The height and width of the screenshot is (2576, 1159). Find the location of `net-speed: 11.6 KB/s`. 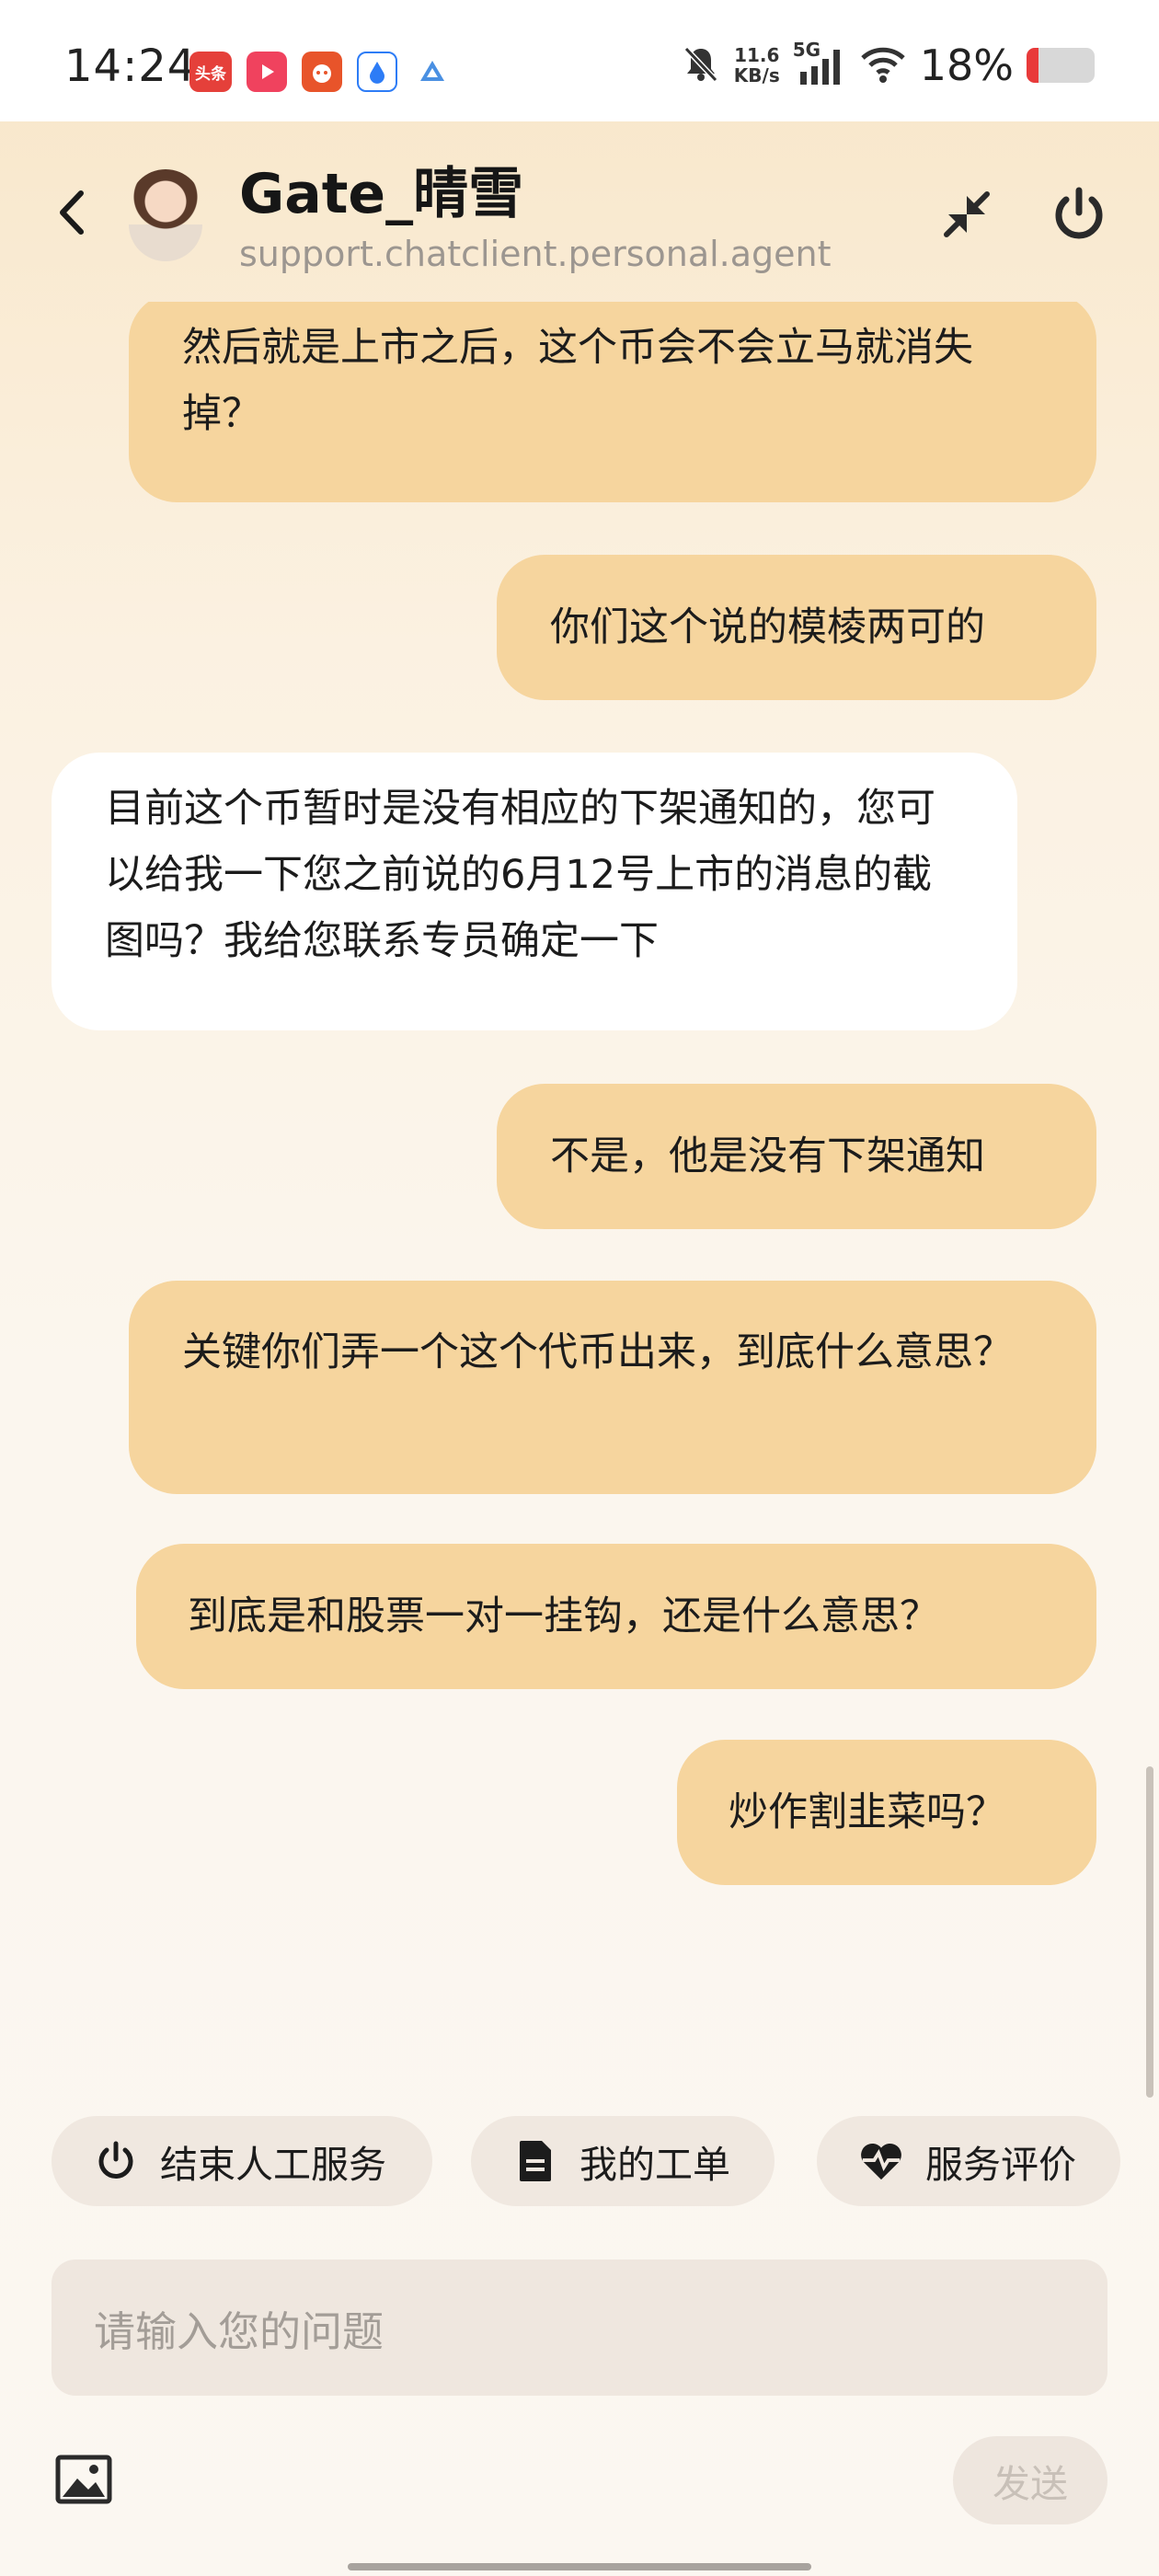

net-speed: 11.6 KB/s is located at coordinates (756, 65).